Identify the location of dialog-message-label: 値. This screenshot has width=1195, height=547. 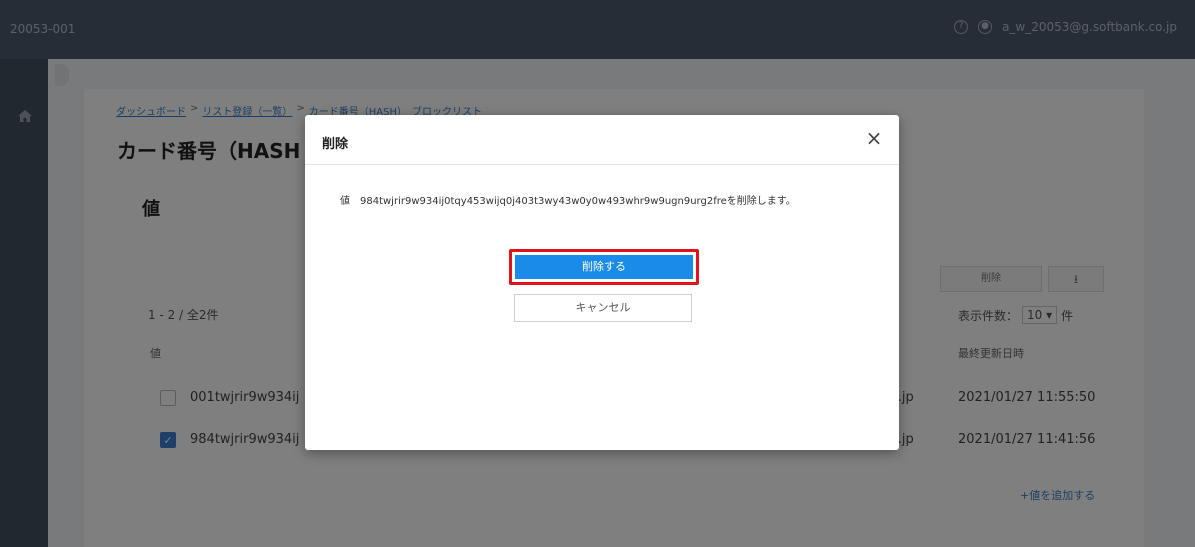
(345, 201).